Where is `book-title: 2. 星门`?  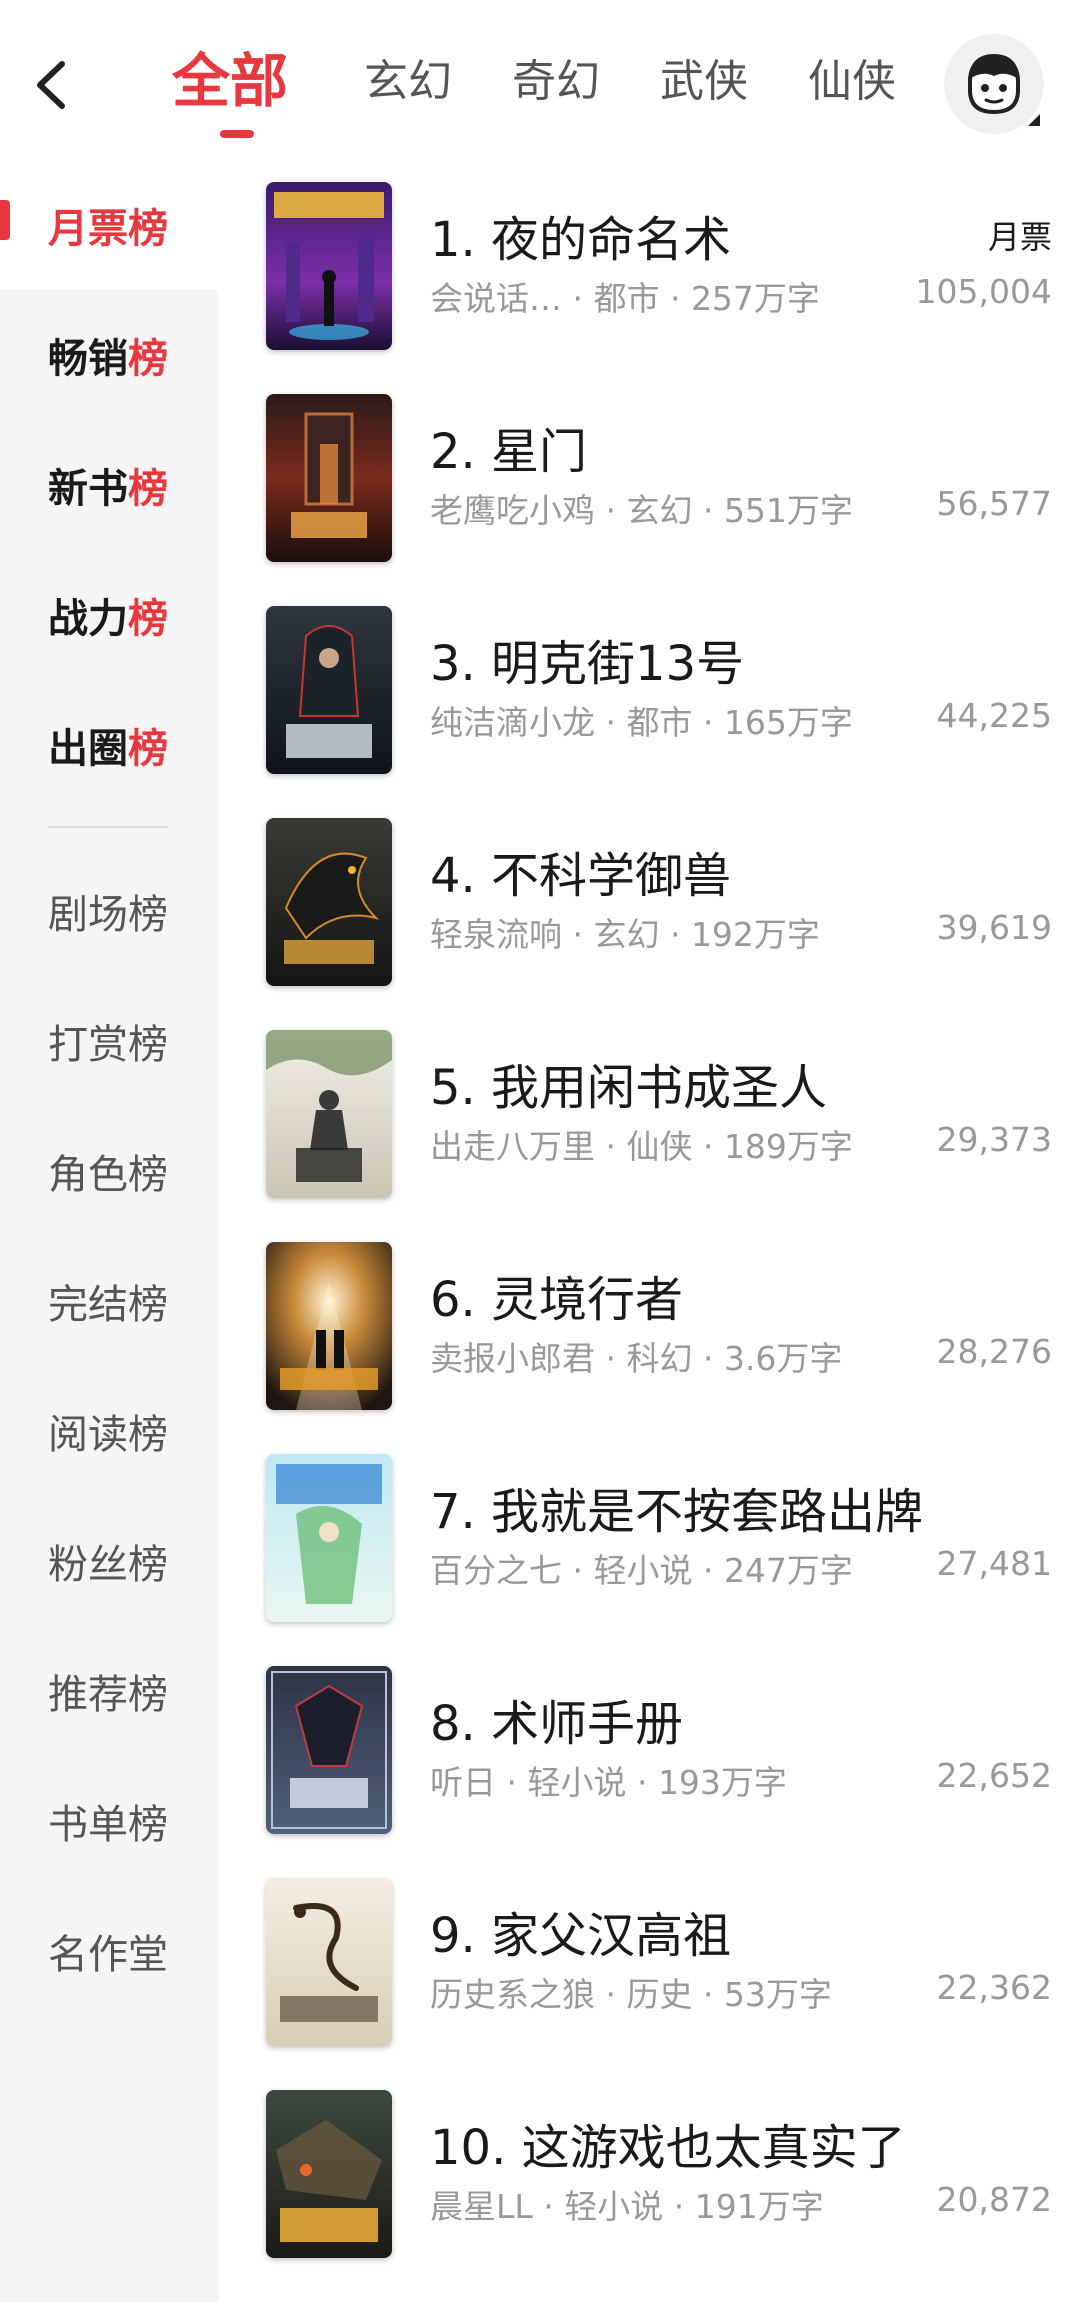 book-title: 2. 星门 is located at coordinates (509, 452).